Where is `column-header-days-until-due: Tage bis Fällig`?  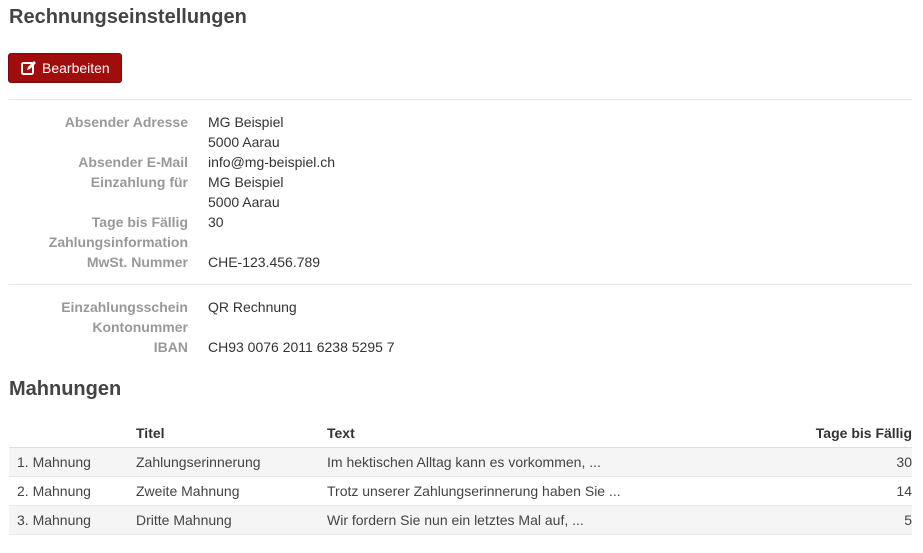 column-header-days-until-due: Tage bis Fällig is located at coordinates (835, 434).